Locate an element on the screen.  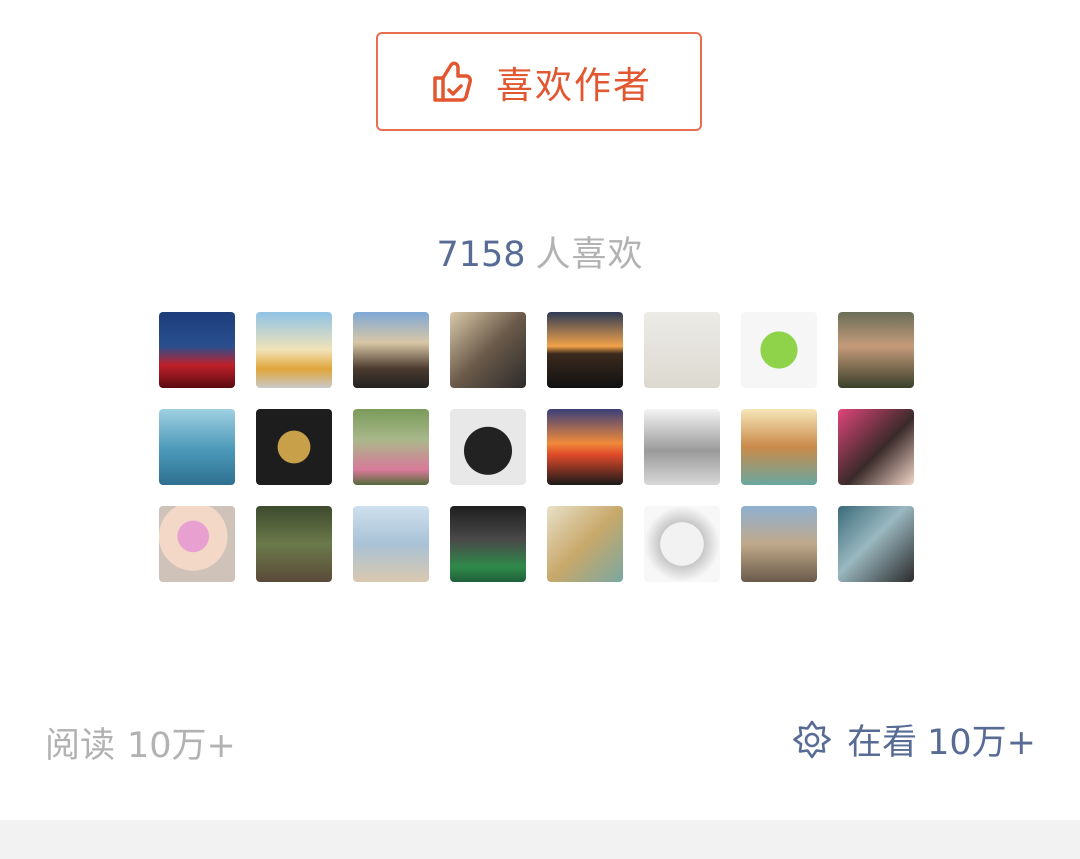
like-count: 7158 人喜欢 is located at coordinates (540, 251).